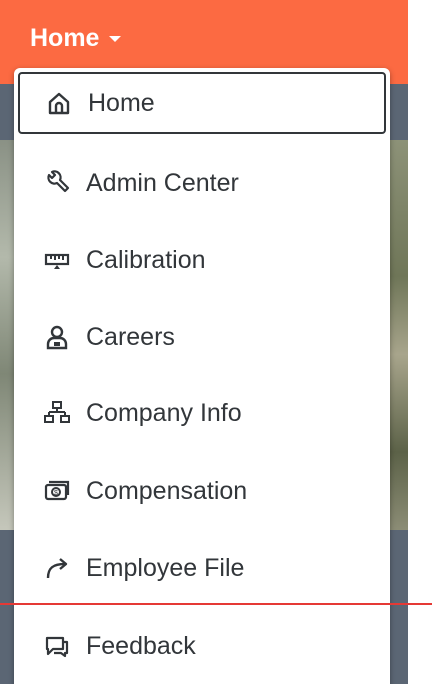 This screenshot has height=692, width=432. What do you see at coordinates (162, 182) in the screenshot?
I see `menu-item-label: Admin Center` at bounding box center [162, 182].